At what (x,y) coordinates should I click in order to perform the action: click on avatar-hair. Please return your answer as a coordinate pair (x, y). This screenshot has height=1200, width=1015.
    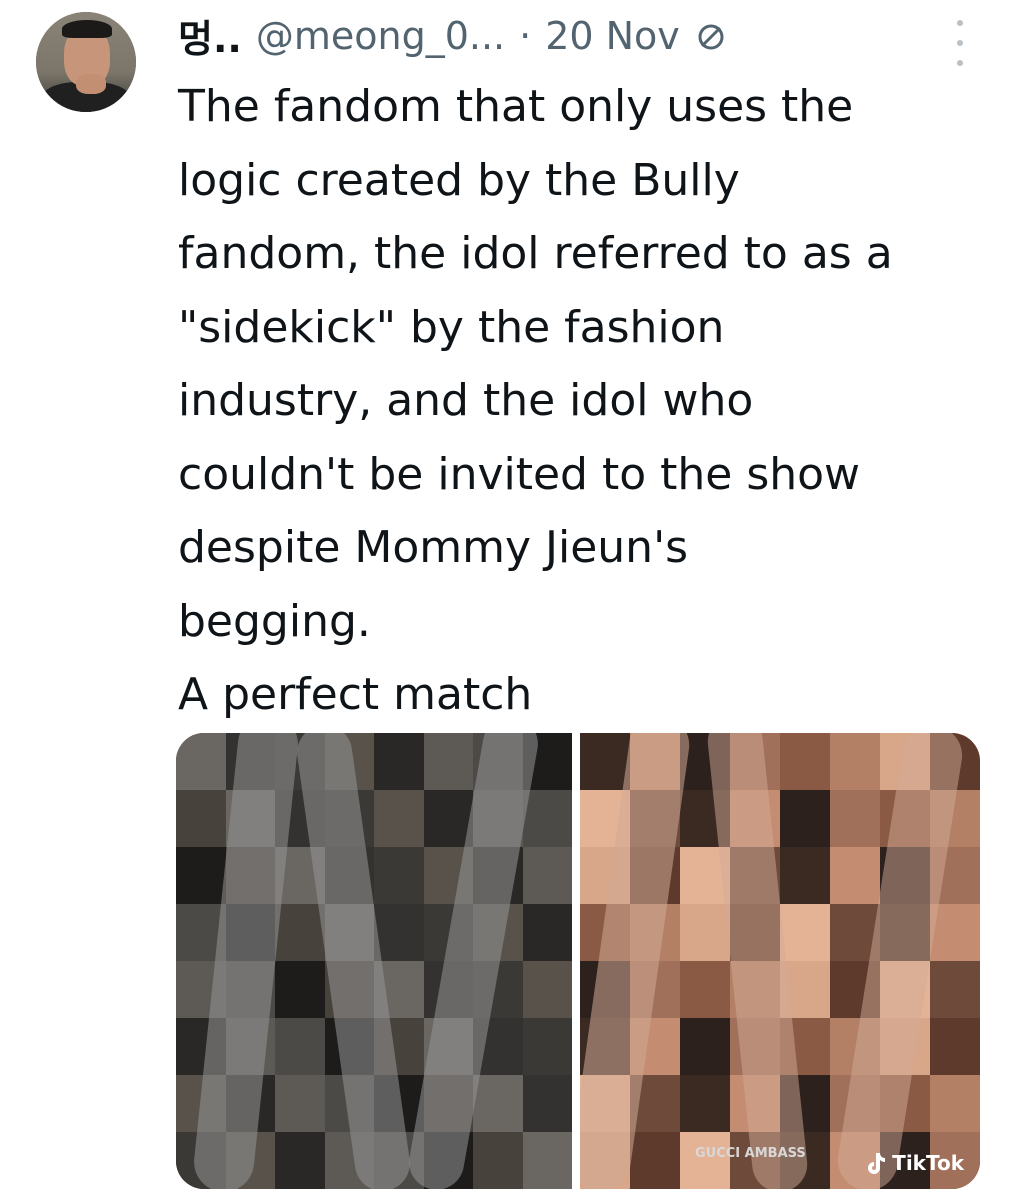
    Looking at the image, I should click on (87, 29).